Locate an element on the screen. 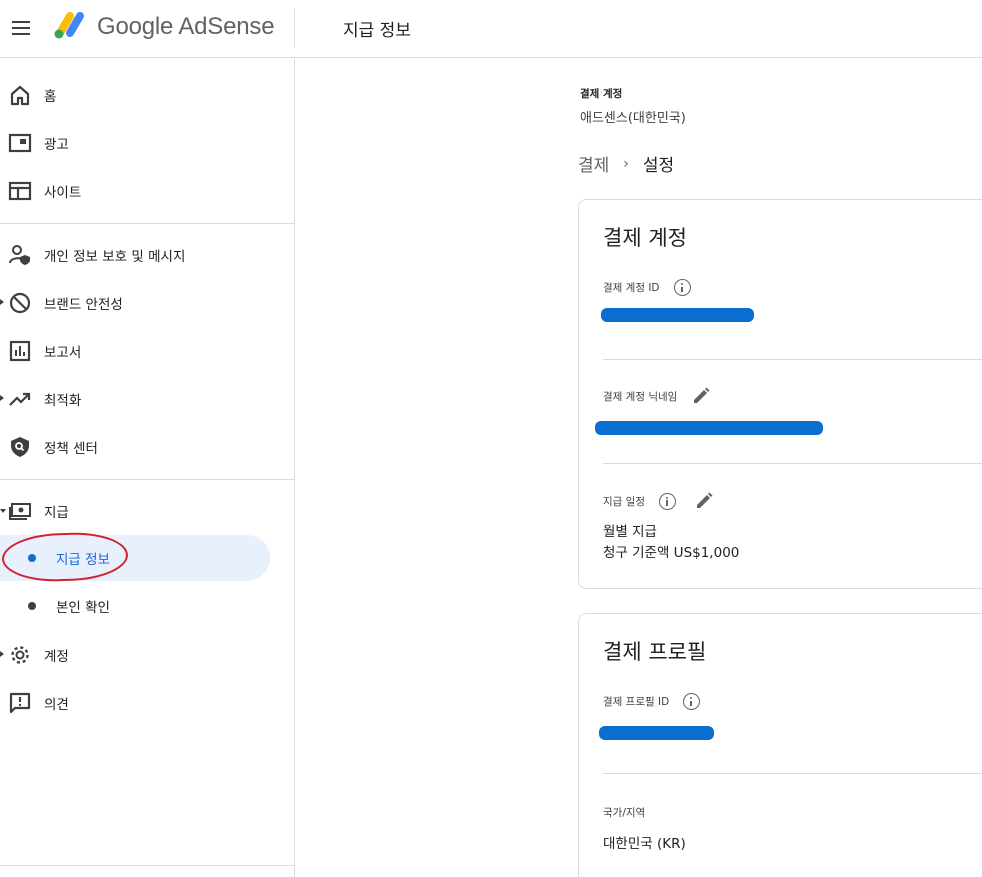 The height and width of the screenshot is (877, 982). ads-icon is located at coordinates (20, 143).